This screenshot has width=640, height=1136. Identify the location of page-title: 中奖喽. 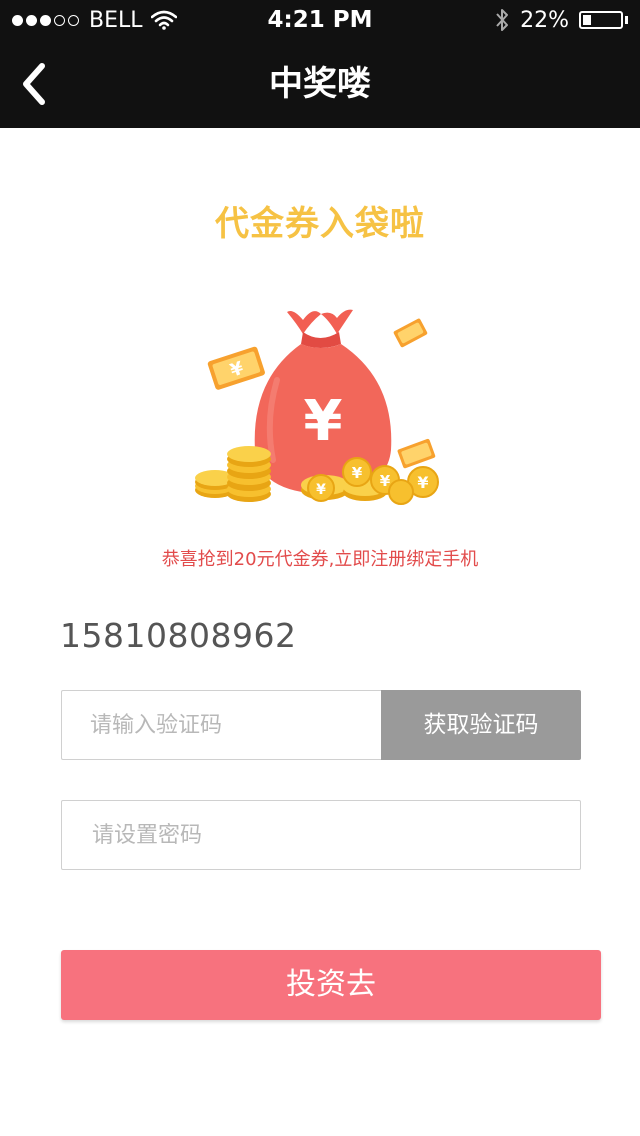
(320, 84).